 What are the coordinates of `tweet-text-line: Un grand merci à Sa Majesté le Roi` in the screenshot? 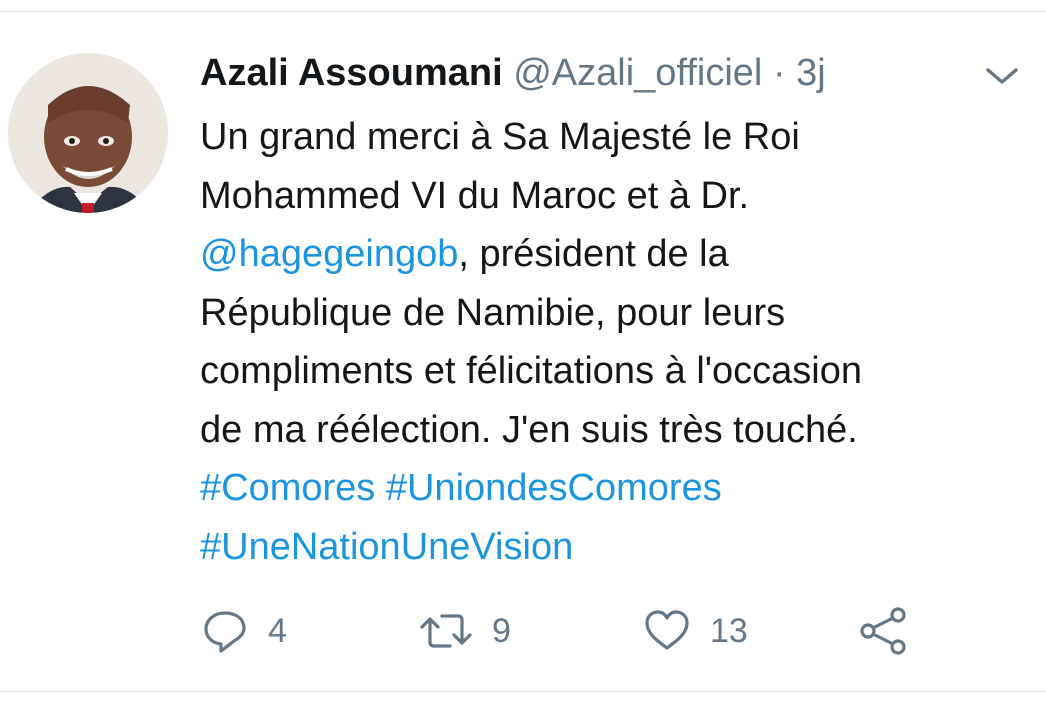 It's located at (615, 137).